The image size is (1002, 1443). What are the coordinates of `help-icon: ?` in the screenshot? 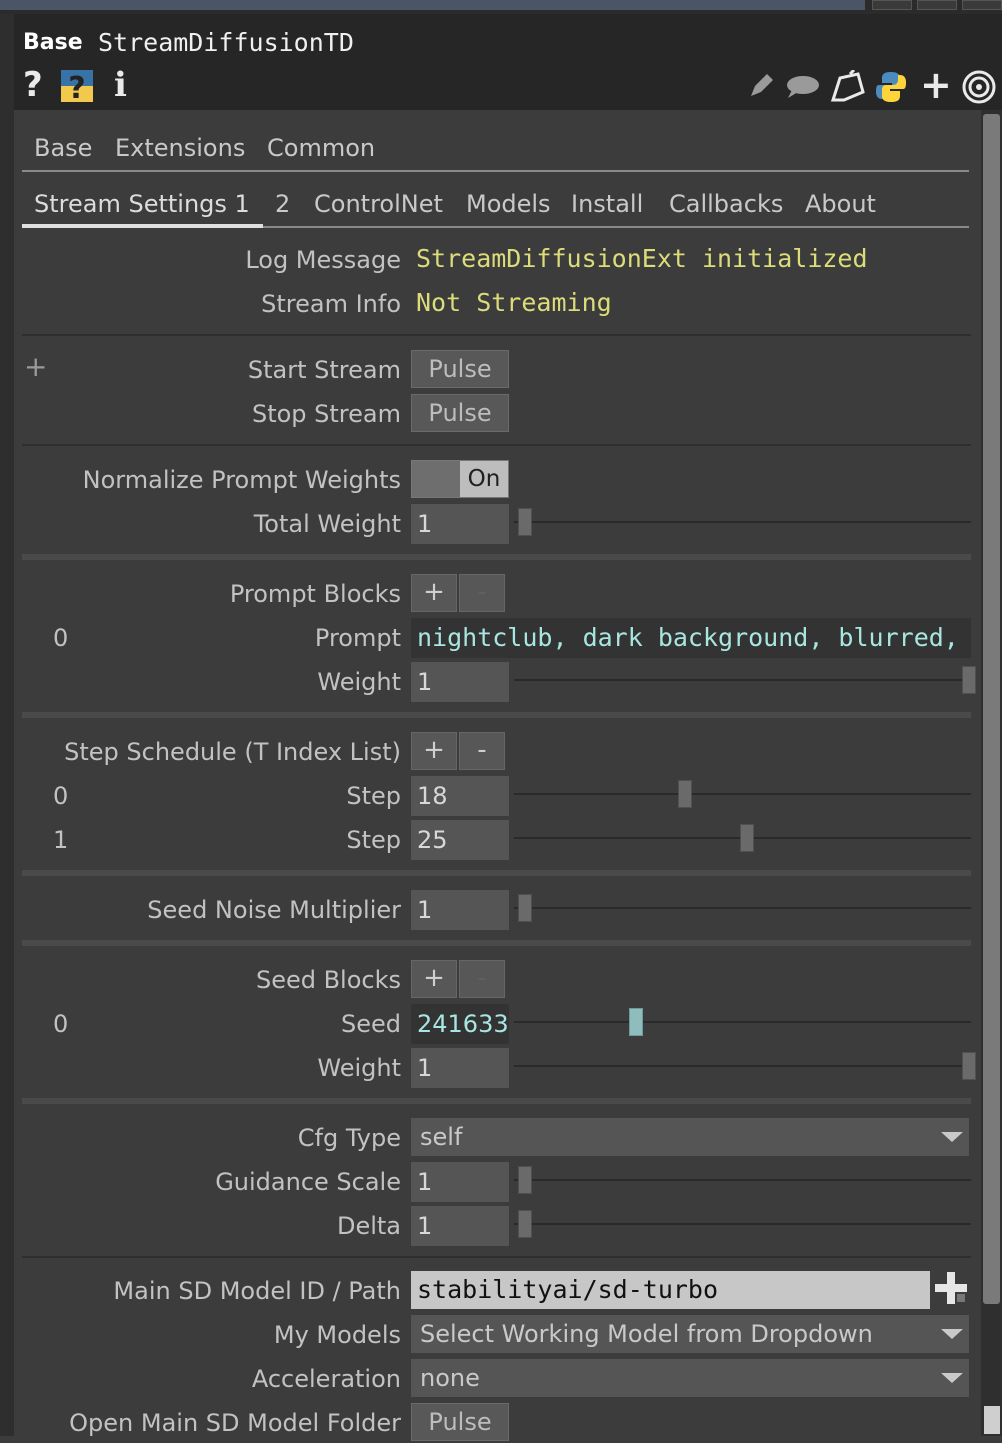 It's located at (33, 85).